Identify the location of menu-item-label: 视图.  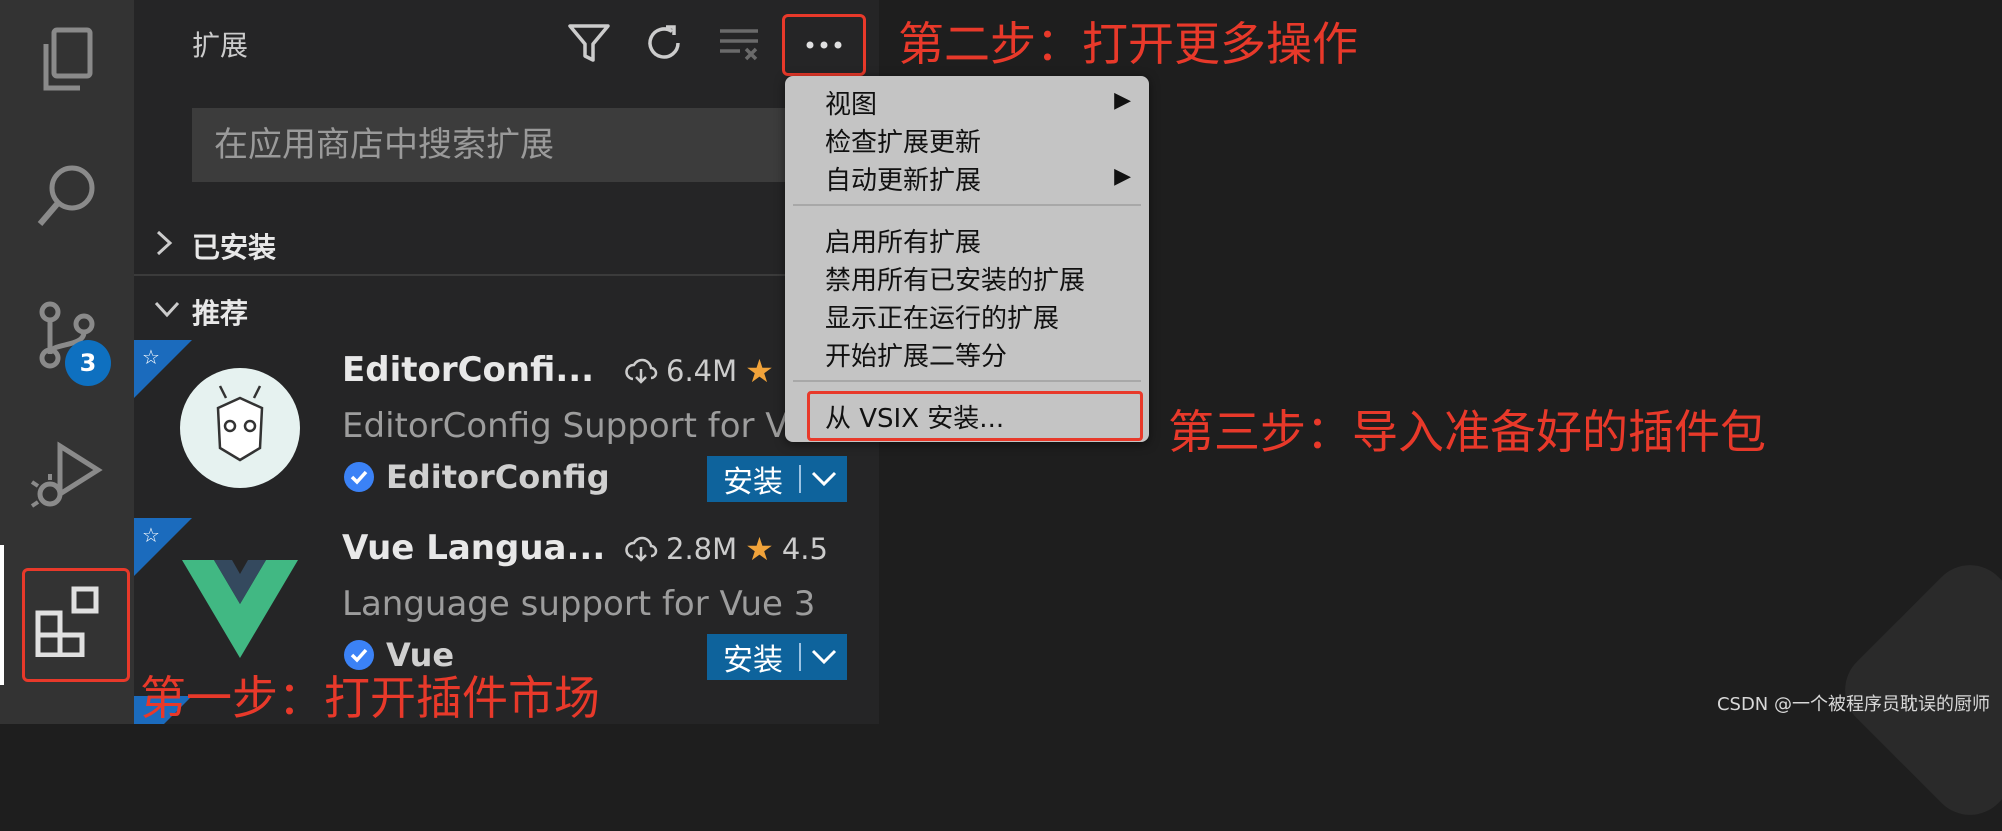
(851, 105).